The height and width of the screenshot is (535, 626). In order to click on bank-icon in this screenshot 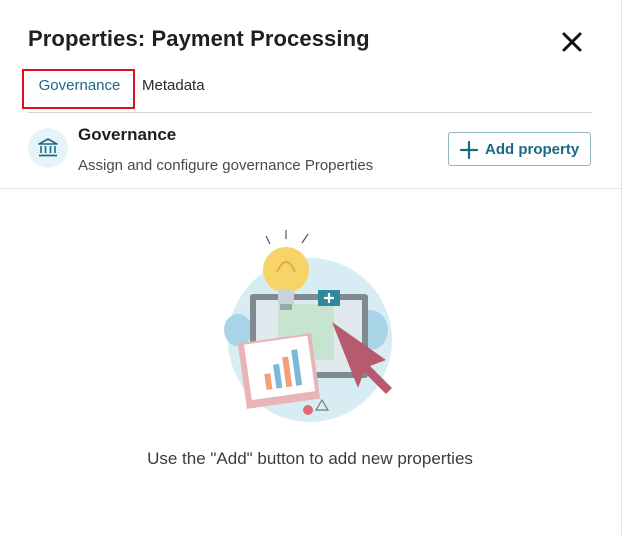, I will do `click(48, 147)`.